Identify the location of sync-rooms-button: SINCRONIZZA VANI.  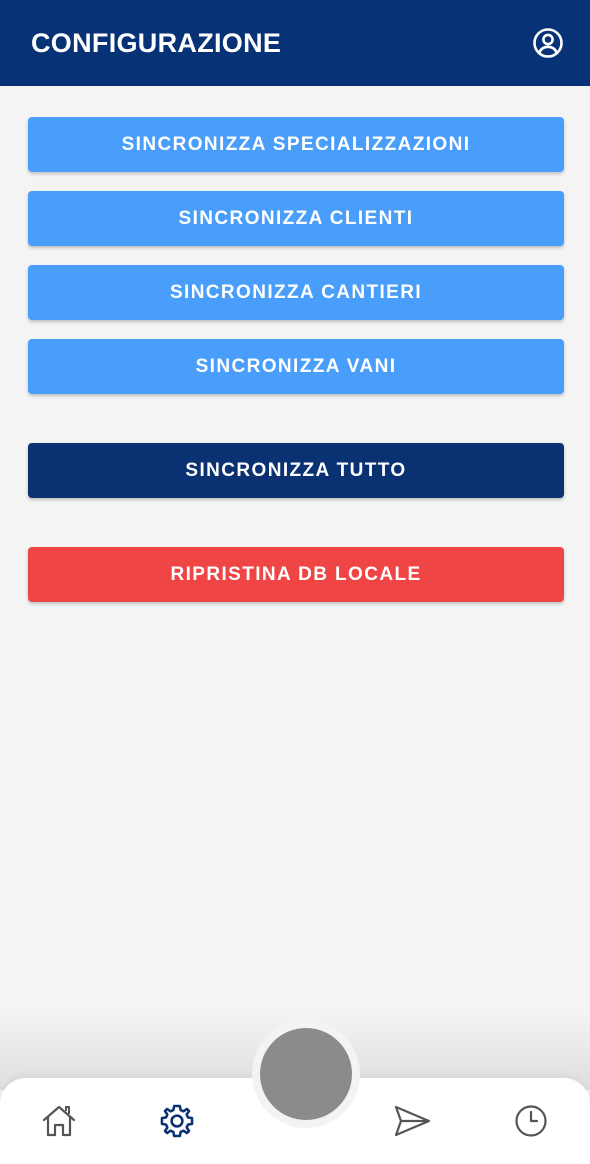
(296, 366).